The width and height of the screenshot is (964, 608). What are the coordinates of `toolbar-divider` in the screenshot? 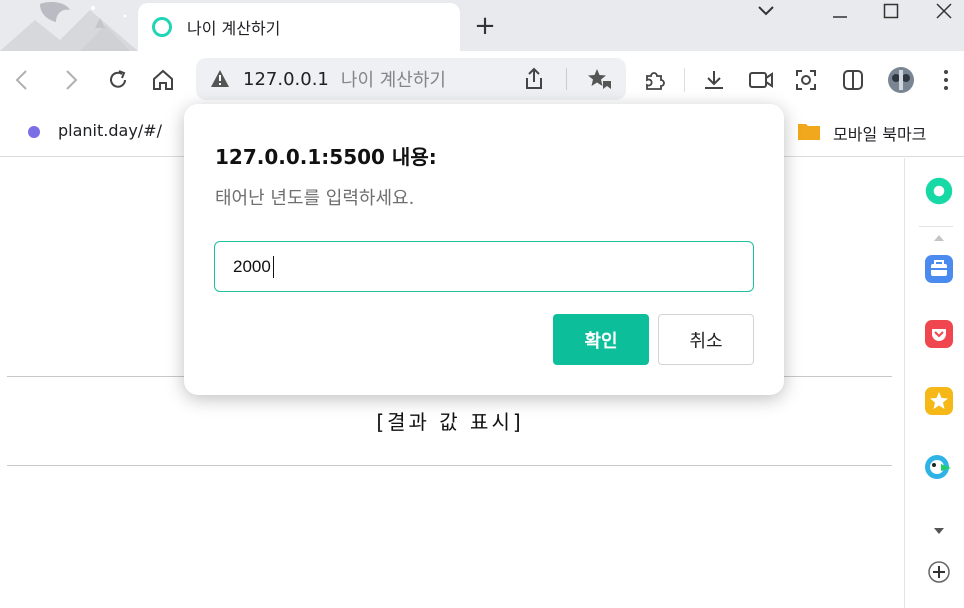 It's located at (684, 80).